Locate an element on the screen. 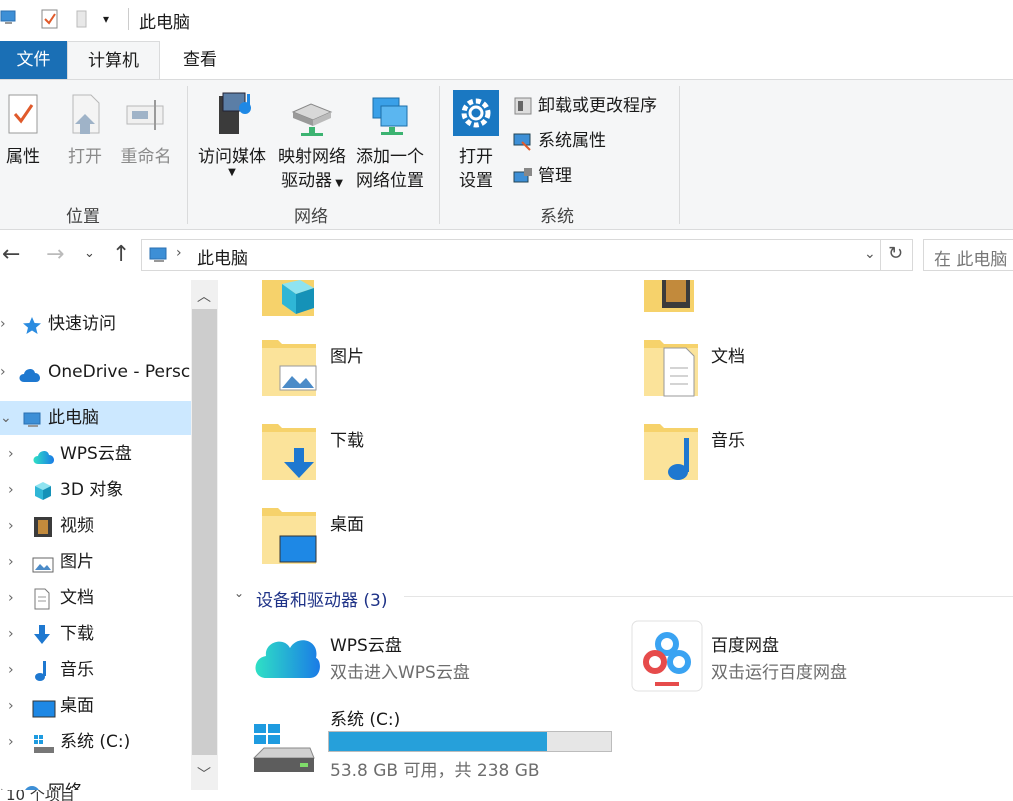 The height and width of the screenshot is (801, 1013). folder-label: 图片 is located at coordinates (347, 354).